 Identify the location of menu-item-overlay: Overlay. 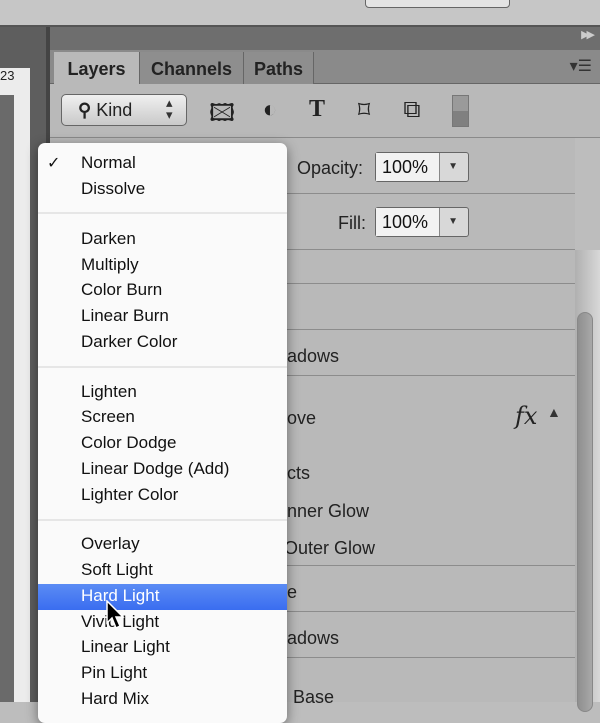
(162, 545).